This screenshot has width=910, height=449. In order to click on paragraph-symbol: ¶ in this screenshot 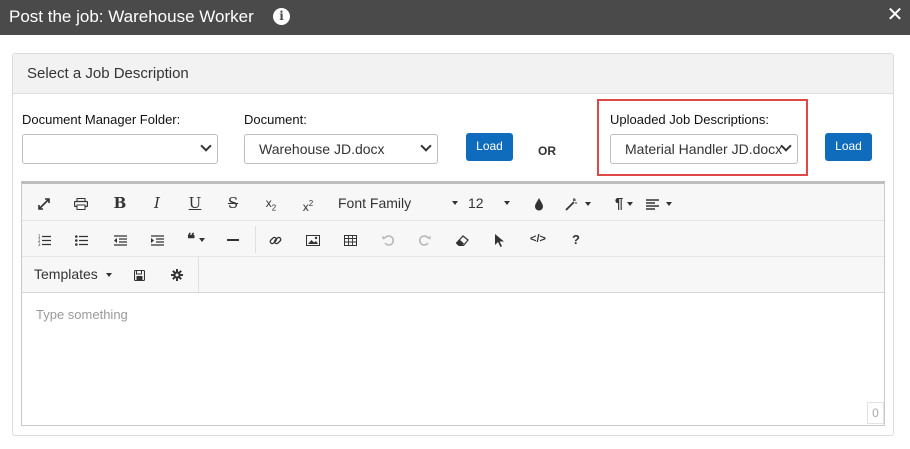, I will do `click(619, 203)`.